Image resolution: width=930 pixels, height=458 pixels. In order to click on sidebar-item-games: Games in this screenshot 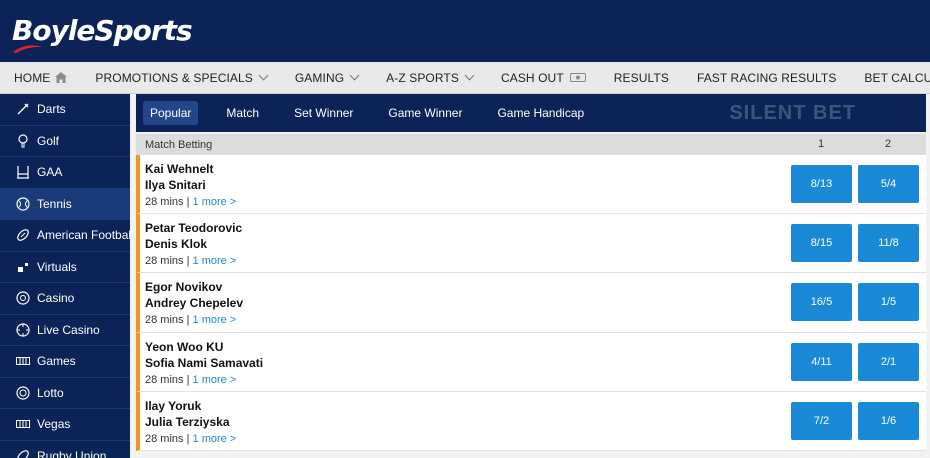, I will do `click(65, 362)`.